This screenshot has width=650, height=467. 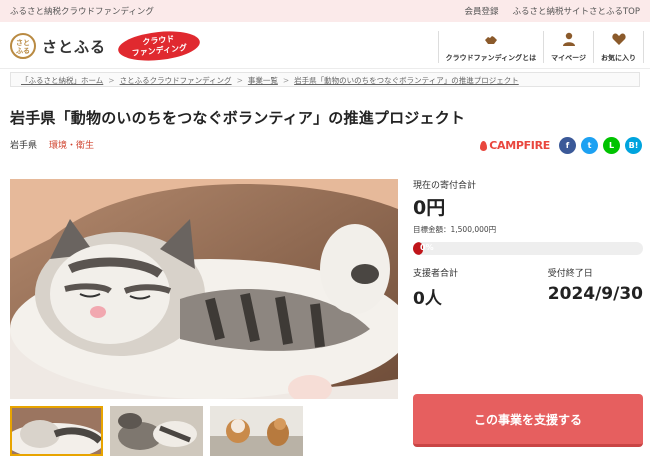 I want to click on campfire-text: CAMPFIRE, so click(x=519, y=145).